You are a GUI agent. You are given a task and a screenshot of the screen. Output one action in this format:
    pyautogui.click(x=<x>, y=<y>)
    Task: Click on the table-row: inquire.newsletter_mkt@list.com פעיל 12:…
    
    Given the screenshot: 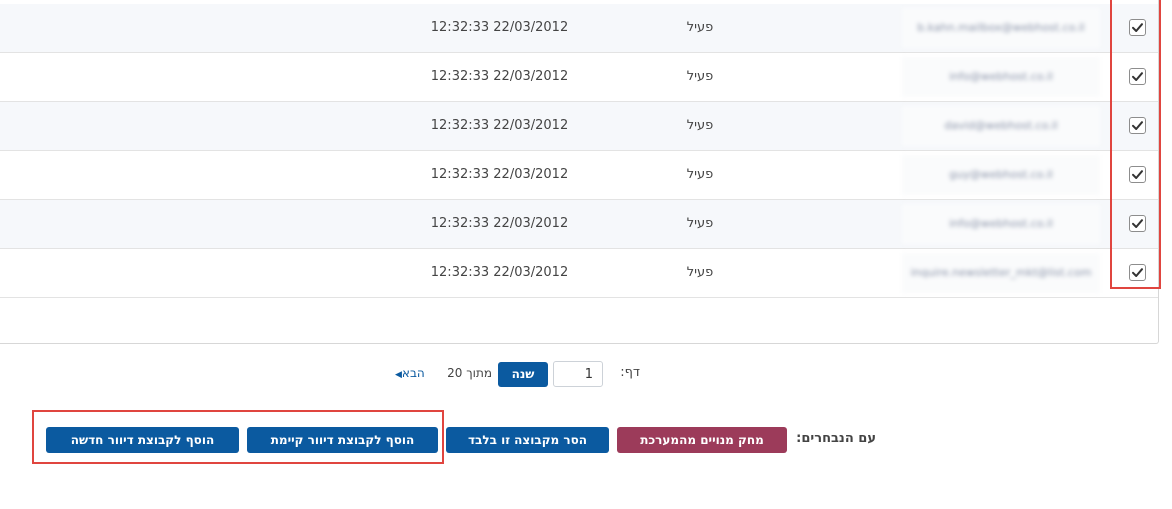 What is the action you would take?
    pyautogui.click(x=579, y=273)
    